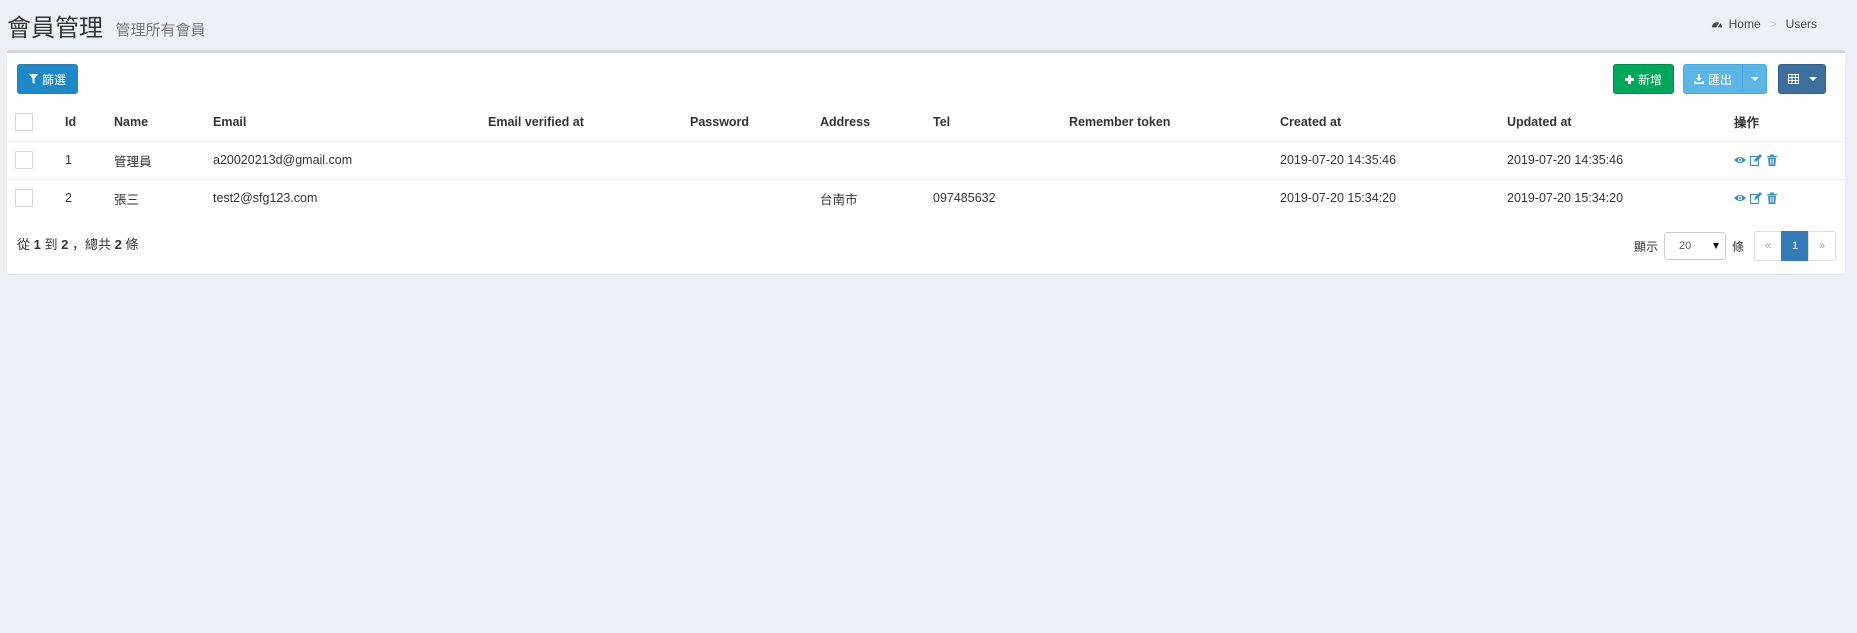 Image resolution: width=1857 pixels, height=633 pixels. What do you see at coordinates (1801, 24) in the screenshot?
I see `breadcrumb-current: Users` at bounding box center [1801, 24].